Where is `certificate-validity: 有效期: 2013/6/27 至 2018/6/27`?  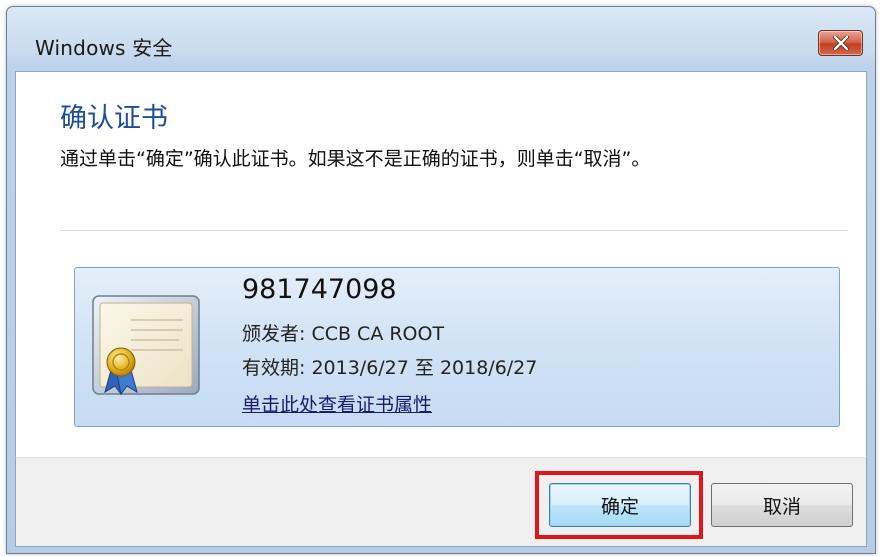
certificate-validity: 有效期: 2013/6/27 至 2018/6/27 is located at coordinates (390, 368).